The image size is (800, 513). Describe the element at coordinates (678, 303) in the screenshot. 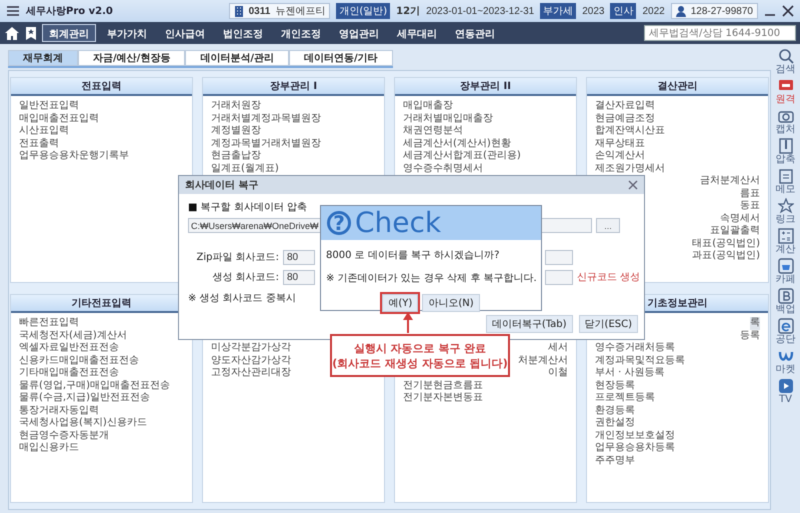

I see `panel-title: 기초정보관리` at that location.